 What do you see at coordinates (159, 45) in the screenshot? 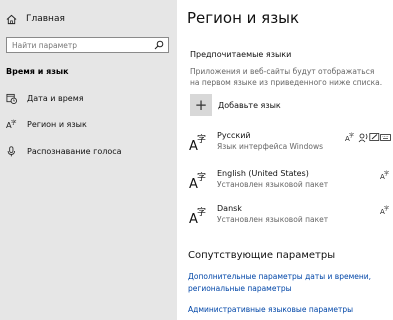
I see `search-icon` at bounding box center [159, 45].